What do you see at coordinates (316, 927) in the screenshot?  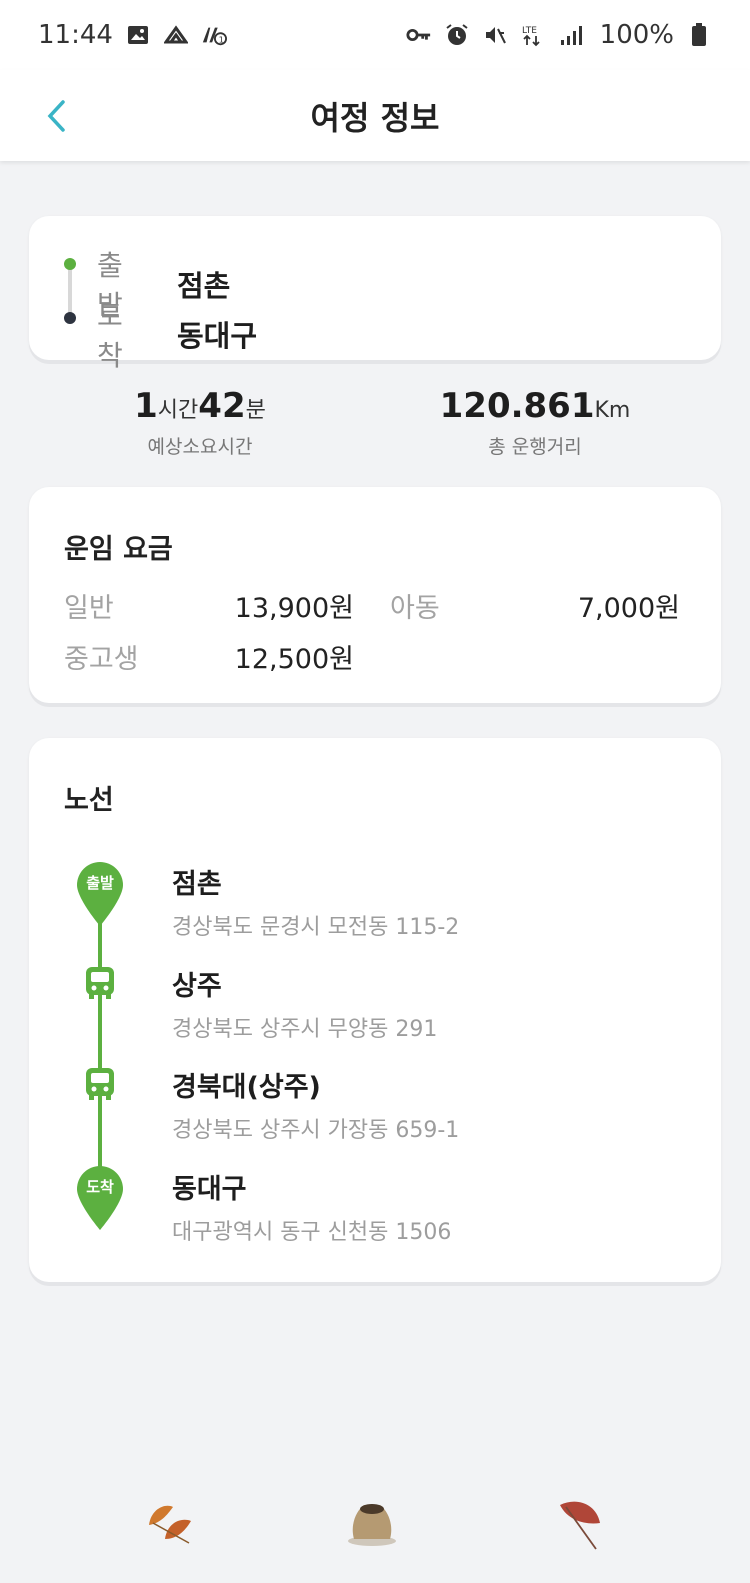 I see `stop-address: 경상북도 문경시 모전동 115-2` at bounding box center [316, 927].